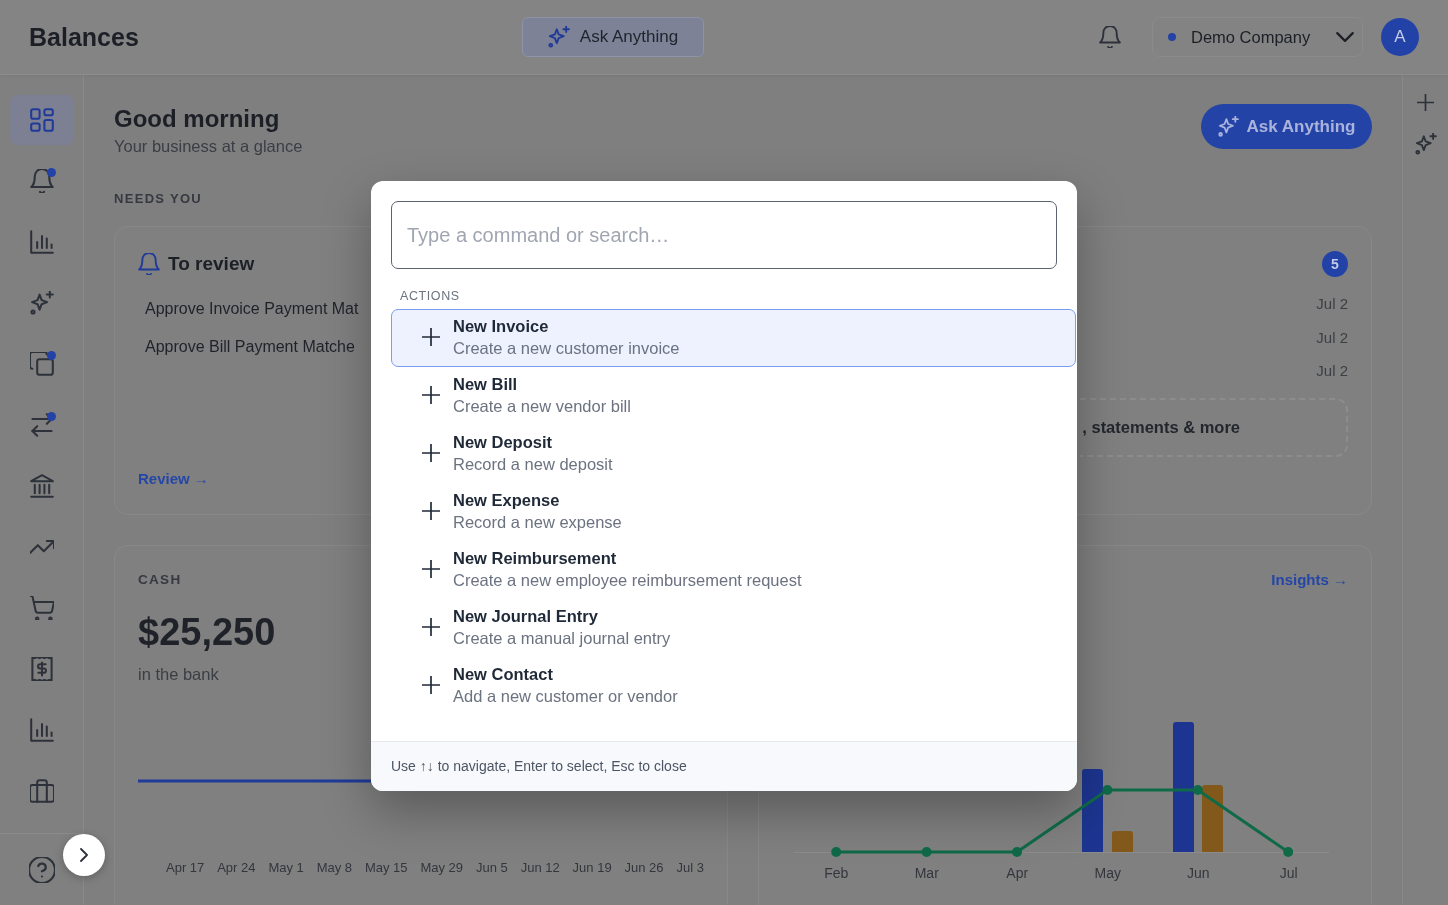  Describe the element at coordinates (41, 791) in the screenshot. I see `briefcase-icon` at that location.